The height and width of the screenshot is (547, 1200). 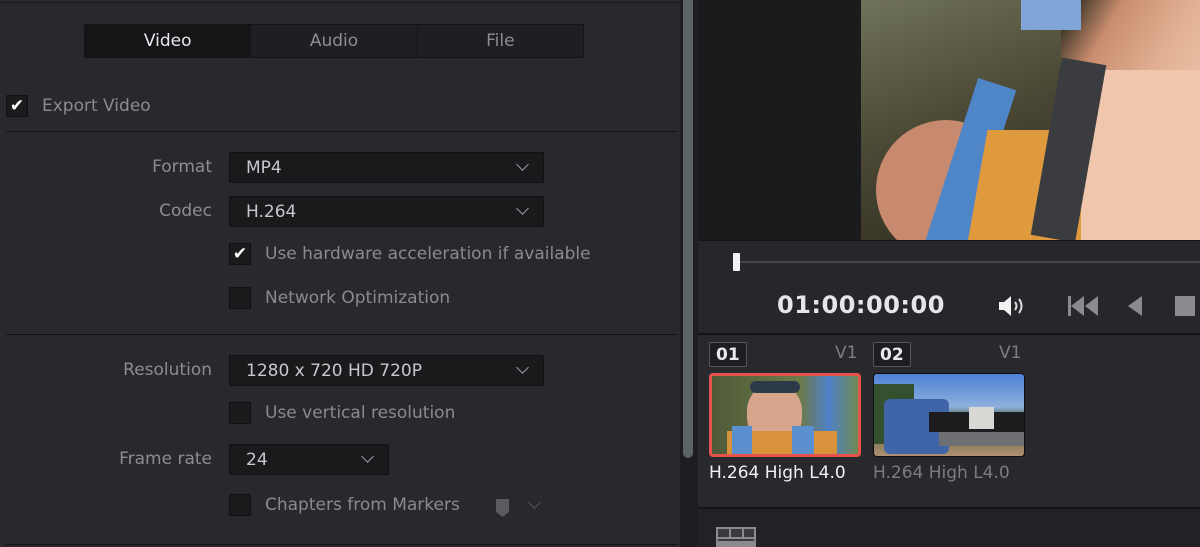 I want to click on video-frame, so click(x=1030, y=120).